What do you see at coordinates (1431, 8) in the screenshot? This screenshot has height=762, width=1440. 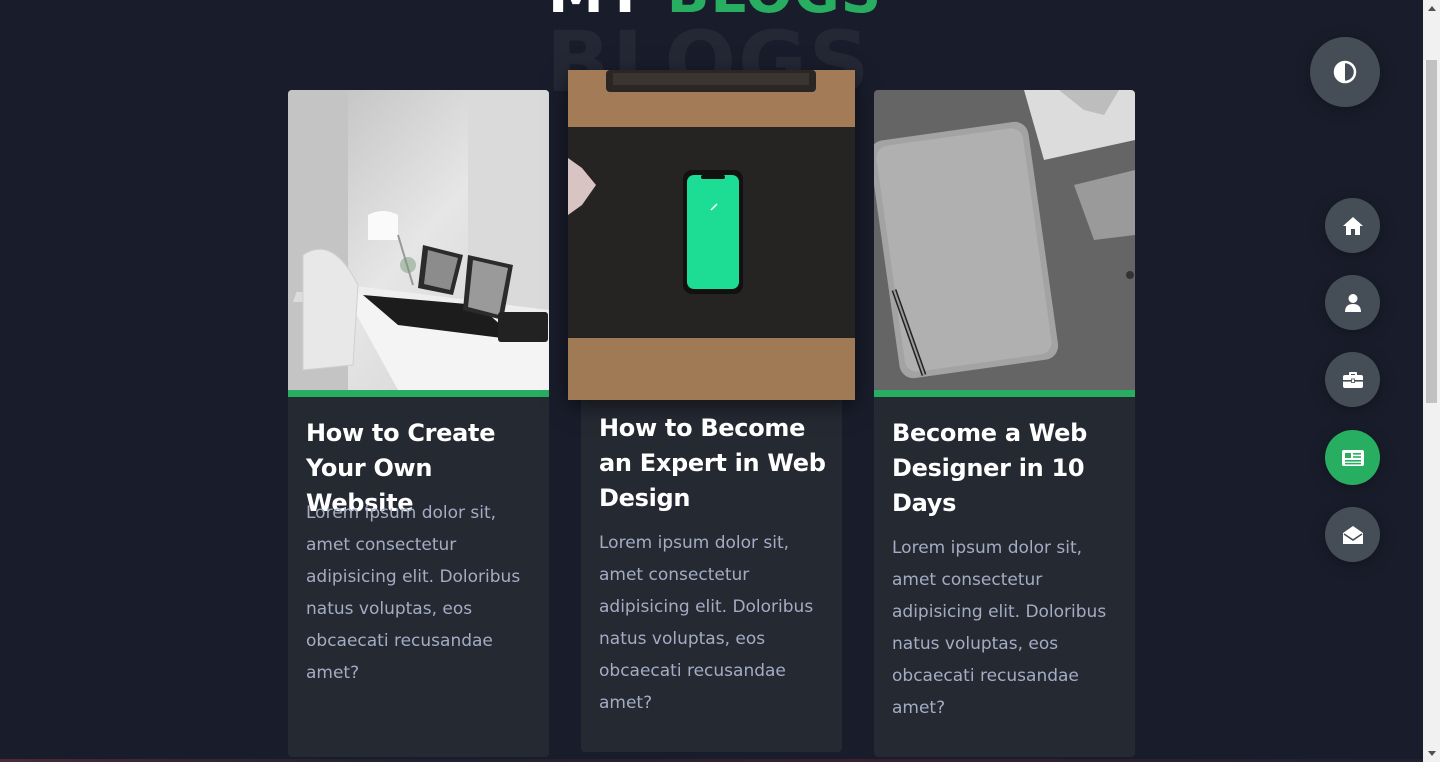 I see `scroll-up-arrow-icon` at bounding box center [1431, 8].